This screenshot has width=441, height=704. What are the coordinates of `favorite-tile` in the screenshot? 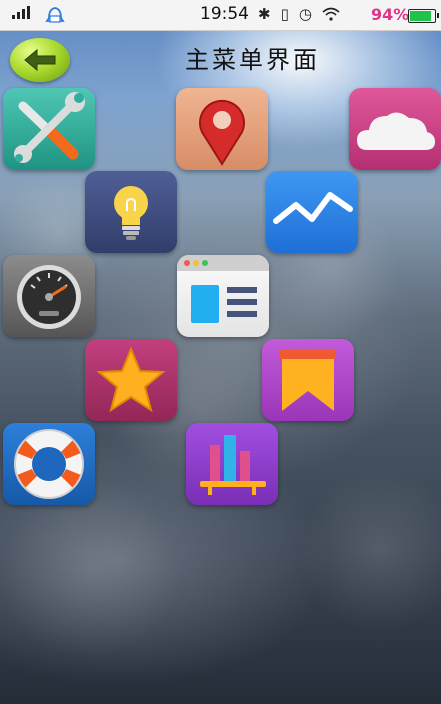 It's located at (131, 380).